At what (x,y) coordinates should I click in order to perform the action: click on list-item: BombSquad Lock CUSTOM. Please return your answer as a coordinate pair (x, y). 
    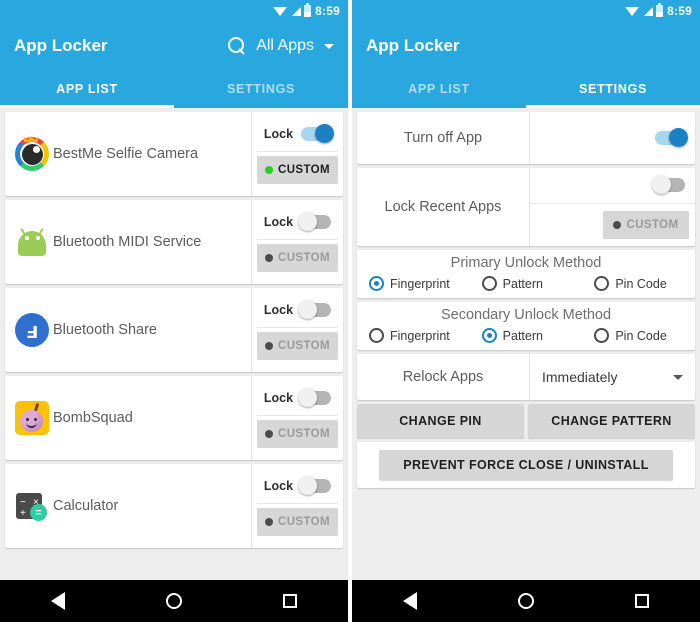
    Looking at the image, I should click on (174, 418).